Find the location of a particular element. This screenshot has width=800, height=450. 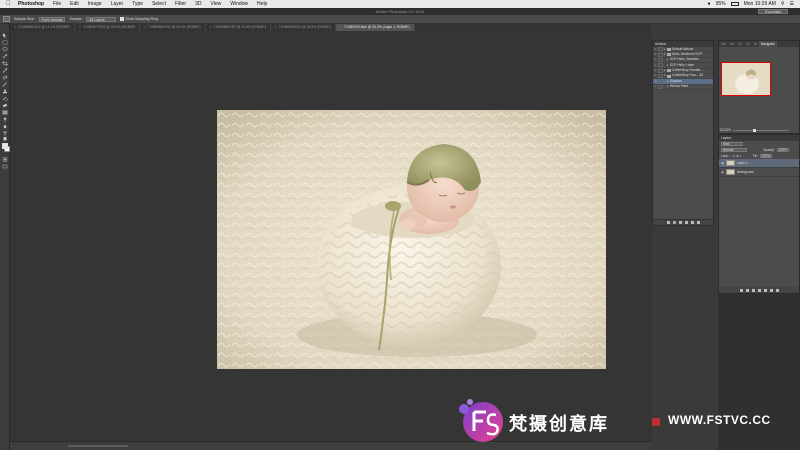

clone-stamp-tool-icon is located at coordinates (5, 91).